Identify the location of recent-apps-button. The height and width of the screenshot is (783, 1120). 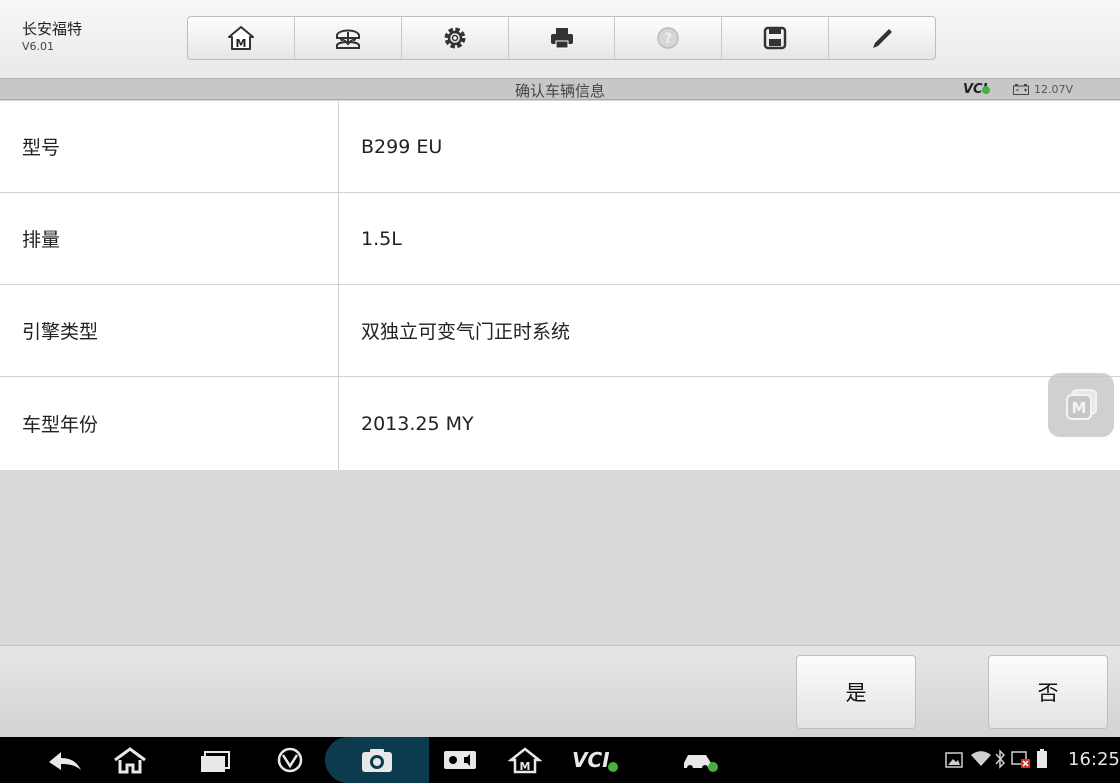
(215, 760).